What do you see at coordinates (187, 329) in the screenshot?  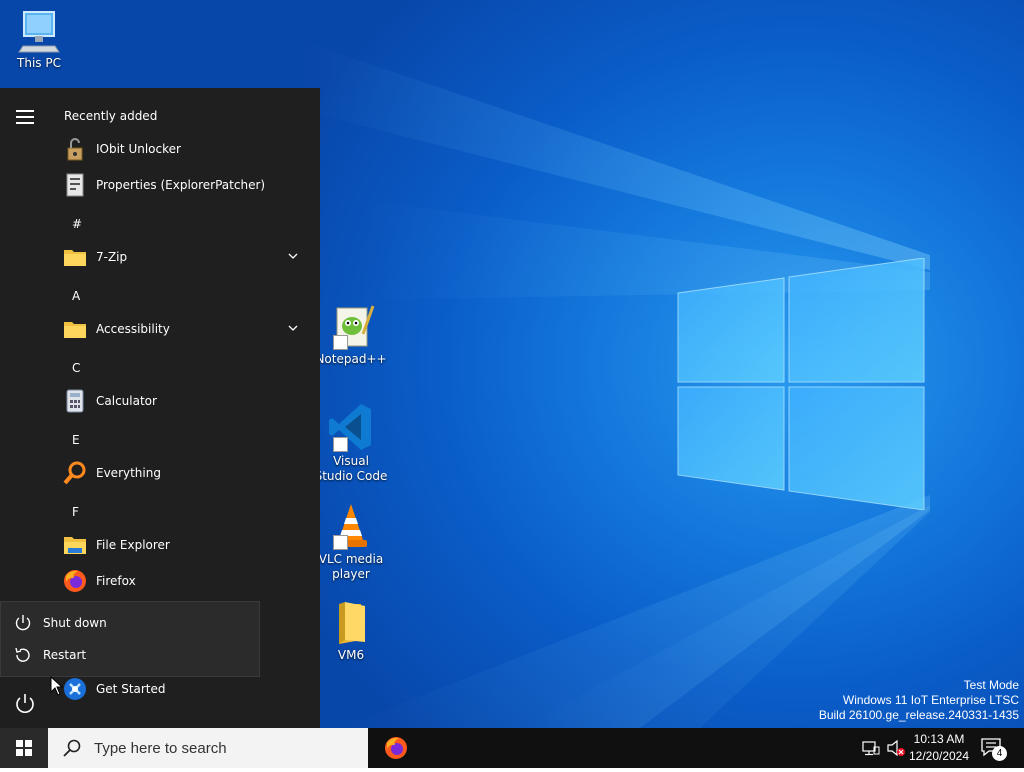 I see `app-item-accessibility: Accessibility` at bounding box center [187, 329].